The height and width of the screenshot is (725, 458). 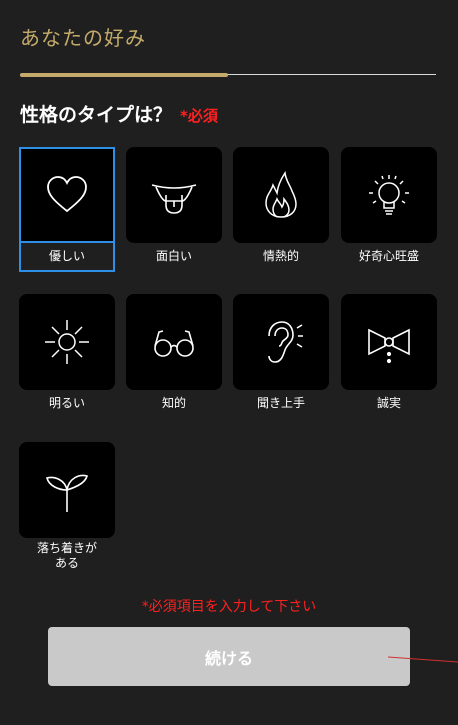 I want to click on progress-bar, so click(x=228, y=75).